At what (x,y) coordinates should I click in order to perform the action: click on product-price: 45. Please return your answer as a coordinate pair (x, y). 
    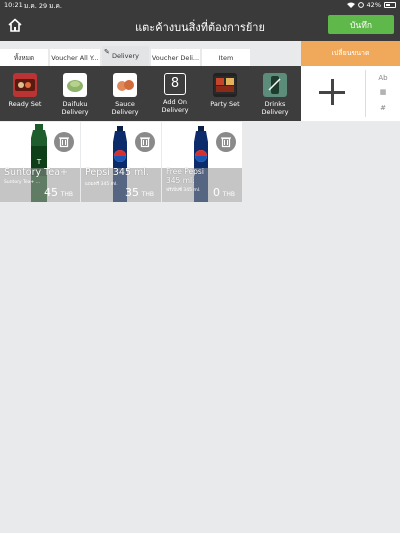
    Looking at the image, I should click on (51, 192).